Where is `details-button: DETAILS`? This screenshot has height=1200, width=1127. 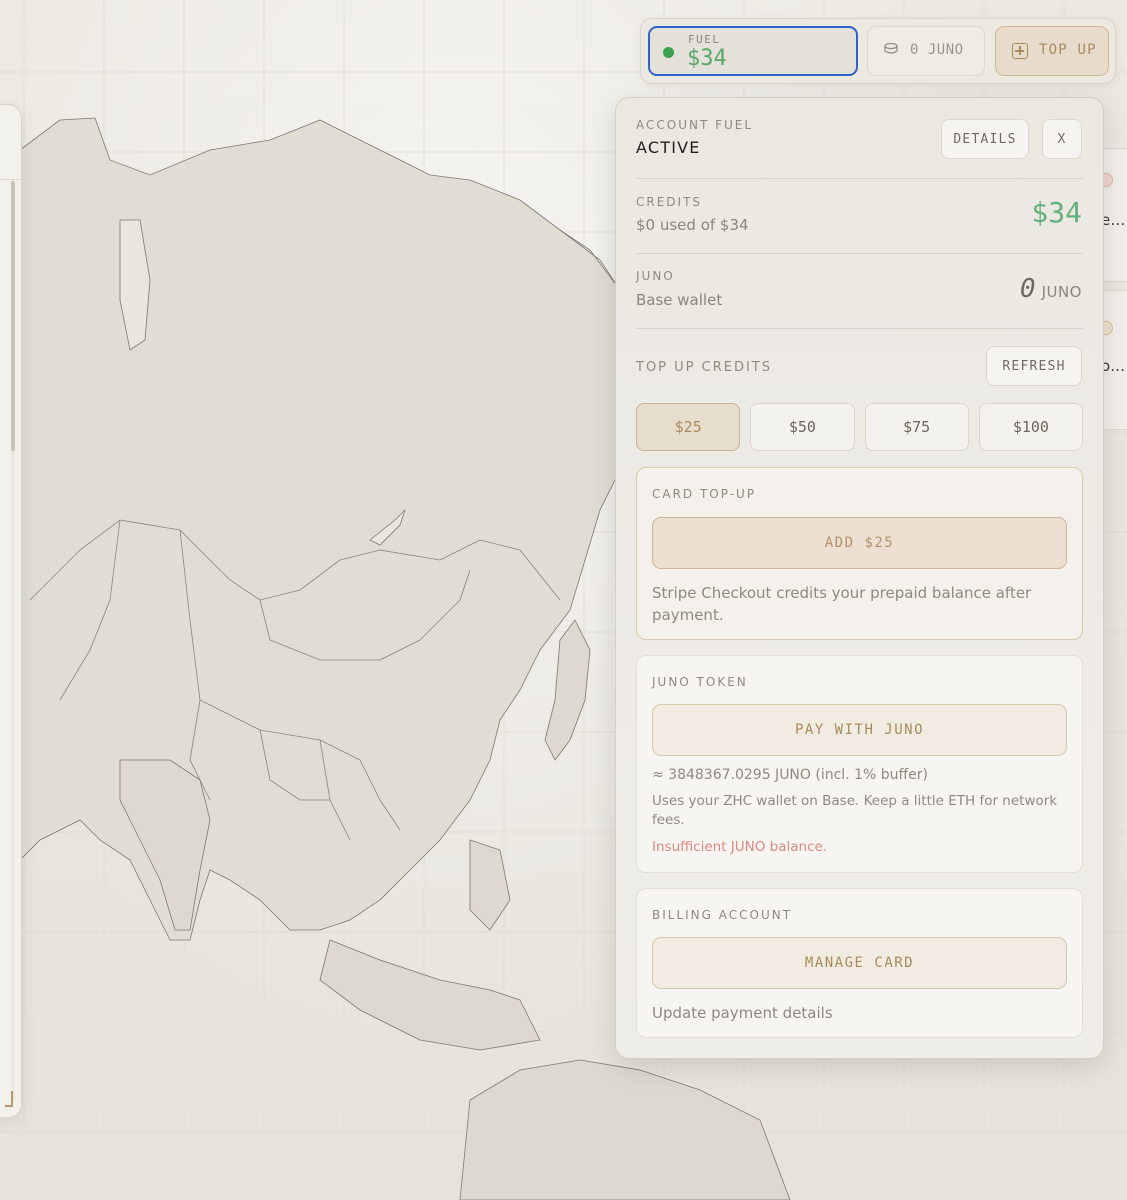 details-button: DETAILS is located at coordinates (985, 139).